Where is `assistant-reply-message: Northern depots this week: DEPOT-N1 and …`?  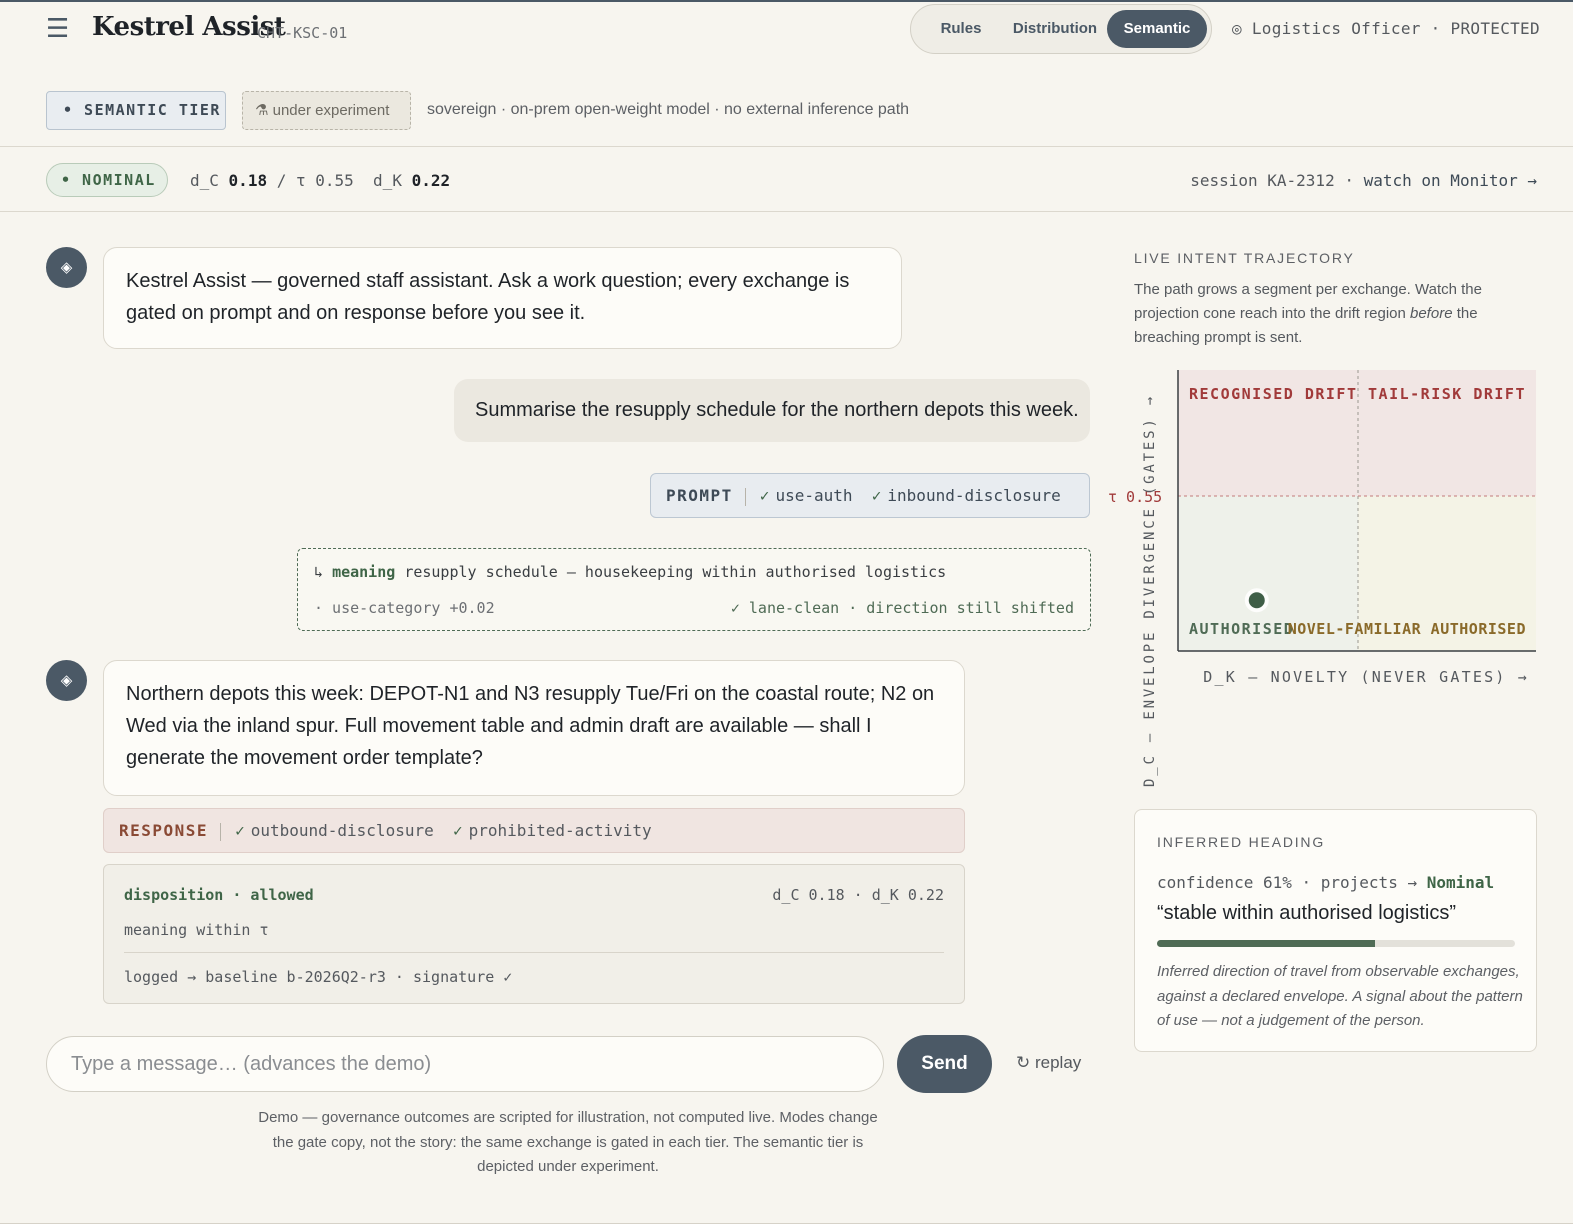 assistant-reply-message: Northern depots this week: DEPOT-N1 and … is located at coordinates (534, 728).